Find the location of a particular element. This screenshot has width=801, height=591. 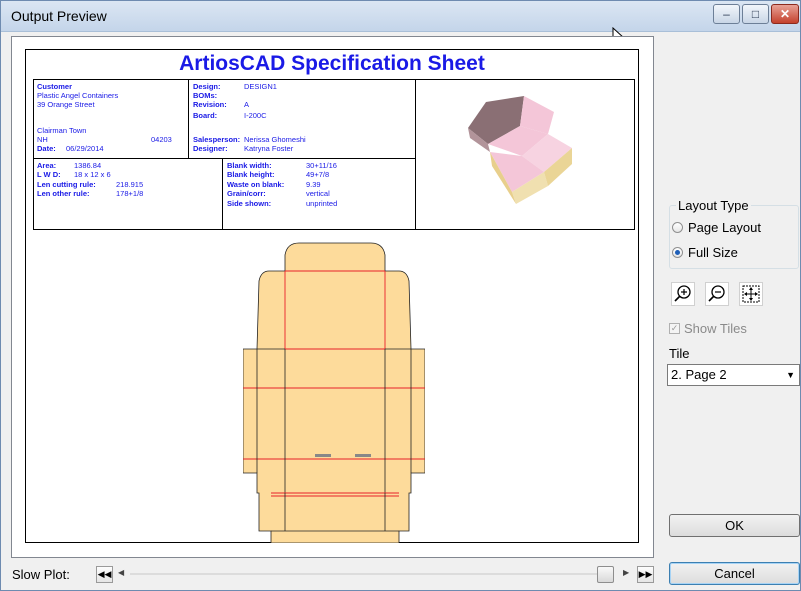

slider-thumb is located at coordinates (605, 574).